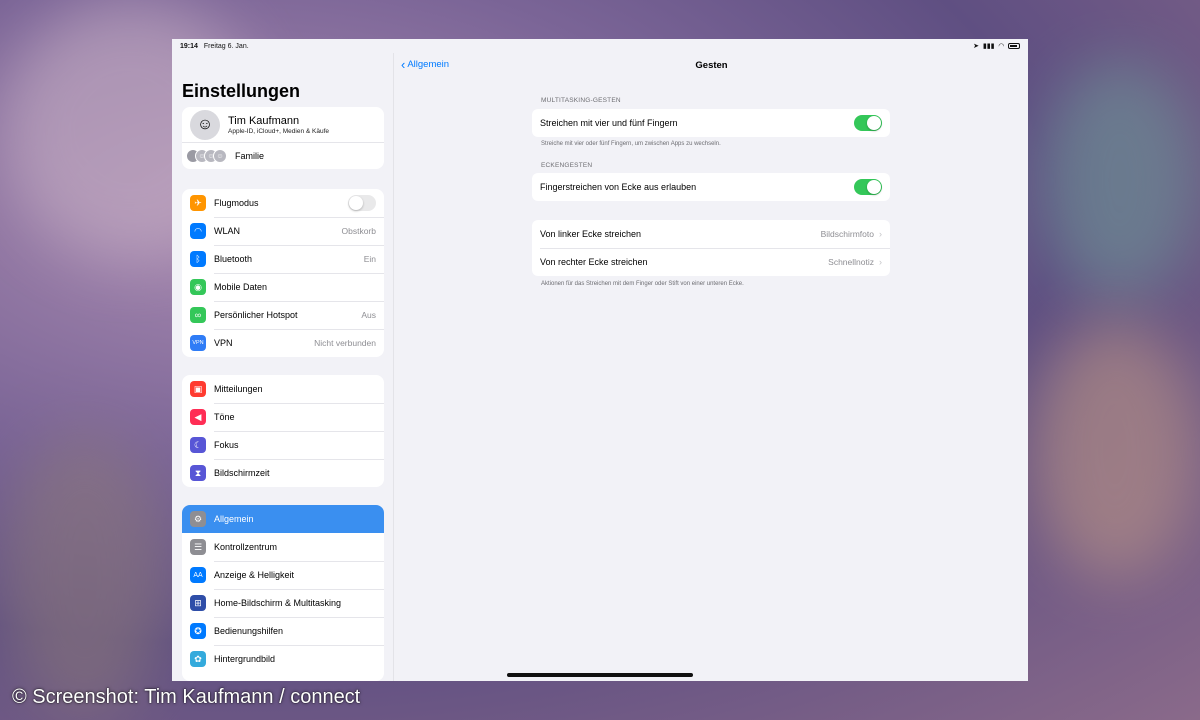  Describe the element at coordinates (996, 46) in the screenshot. I see `status-icons: ➤ ▮▮▮ ◠` at that location.